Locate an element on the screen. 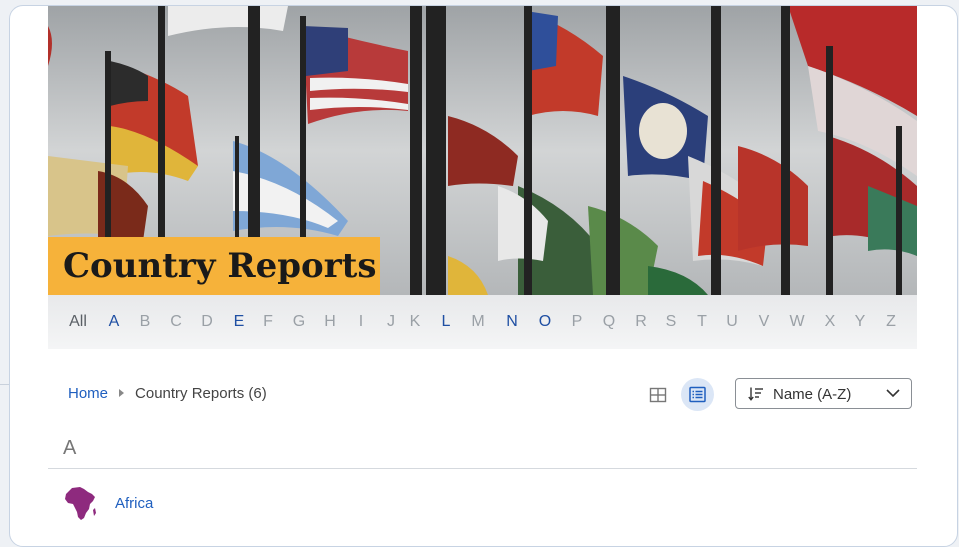 This screenshot has height=547, width=959. chevron-down-icon is located at coordinates (893, 393).